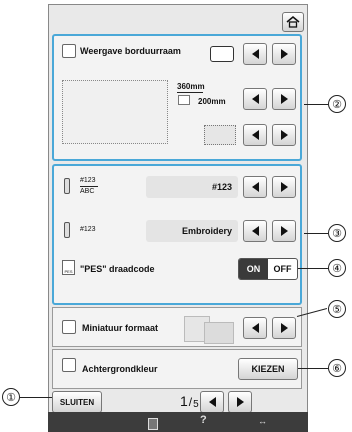 The image size is (352, 432). I want to click on thread-code-top: #123, so click(88, 180).